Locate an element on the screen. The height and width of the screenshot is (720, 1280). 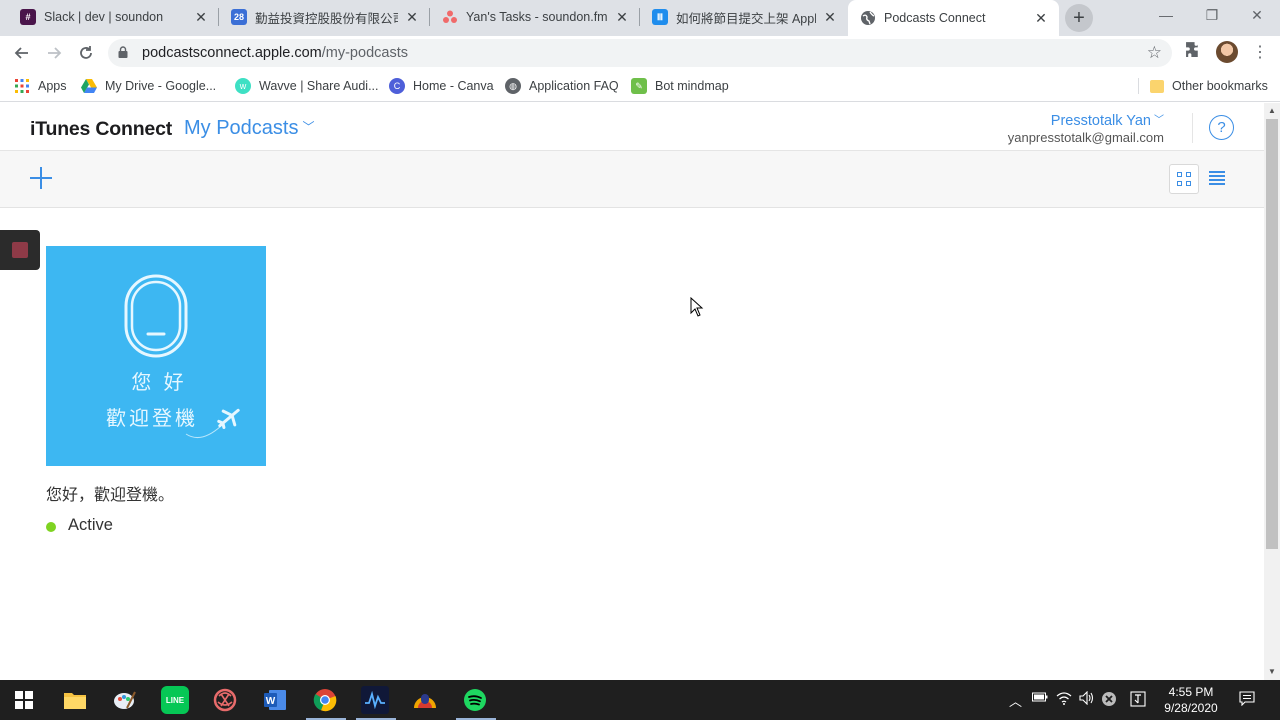
google-drive-icon is located at coordinates (89, 86).